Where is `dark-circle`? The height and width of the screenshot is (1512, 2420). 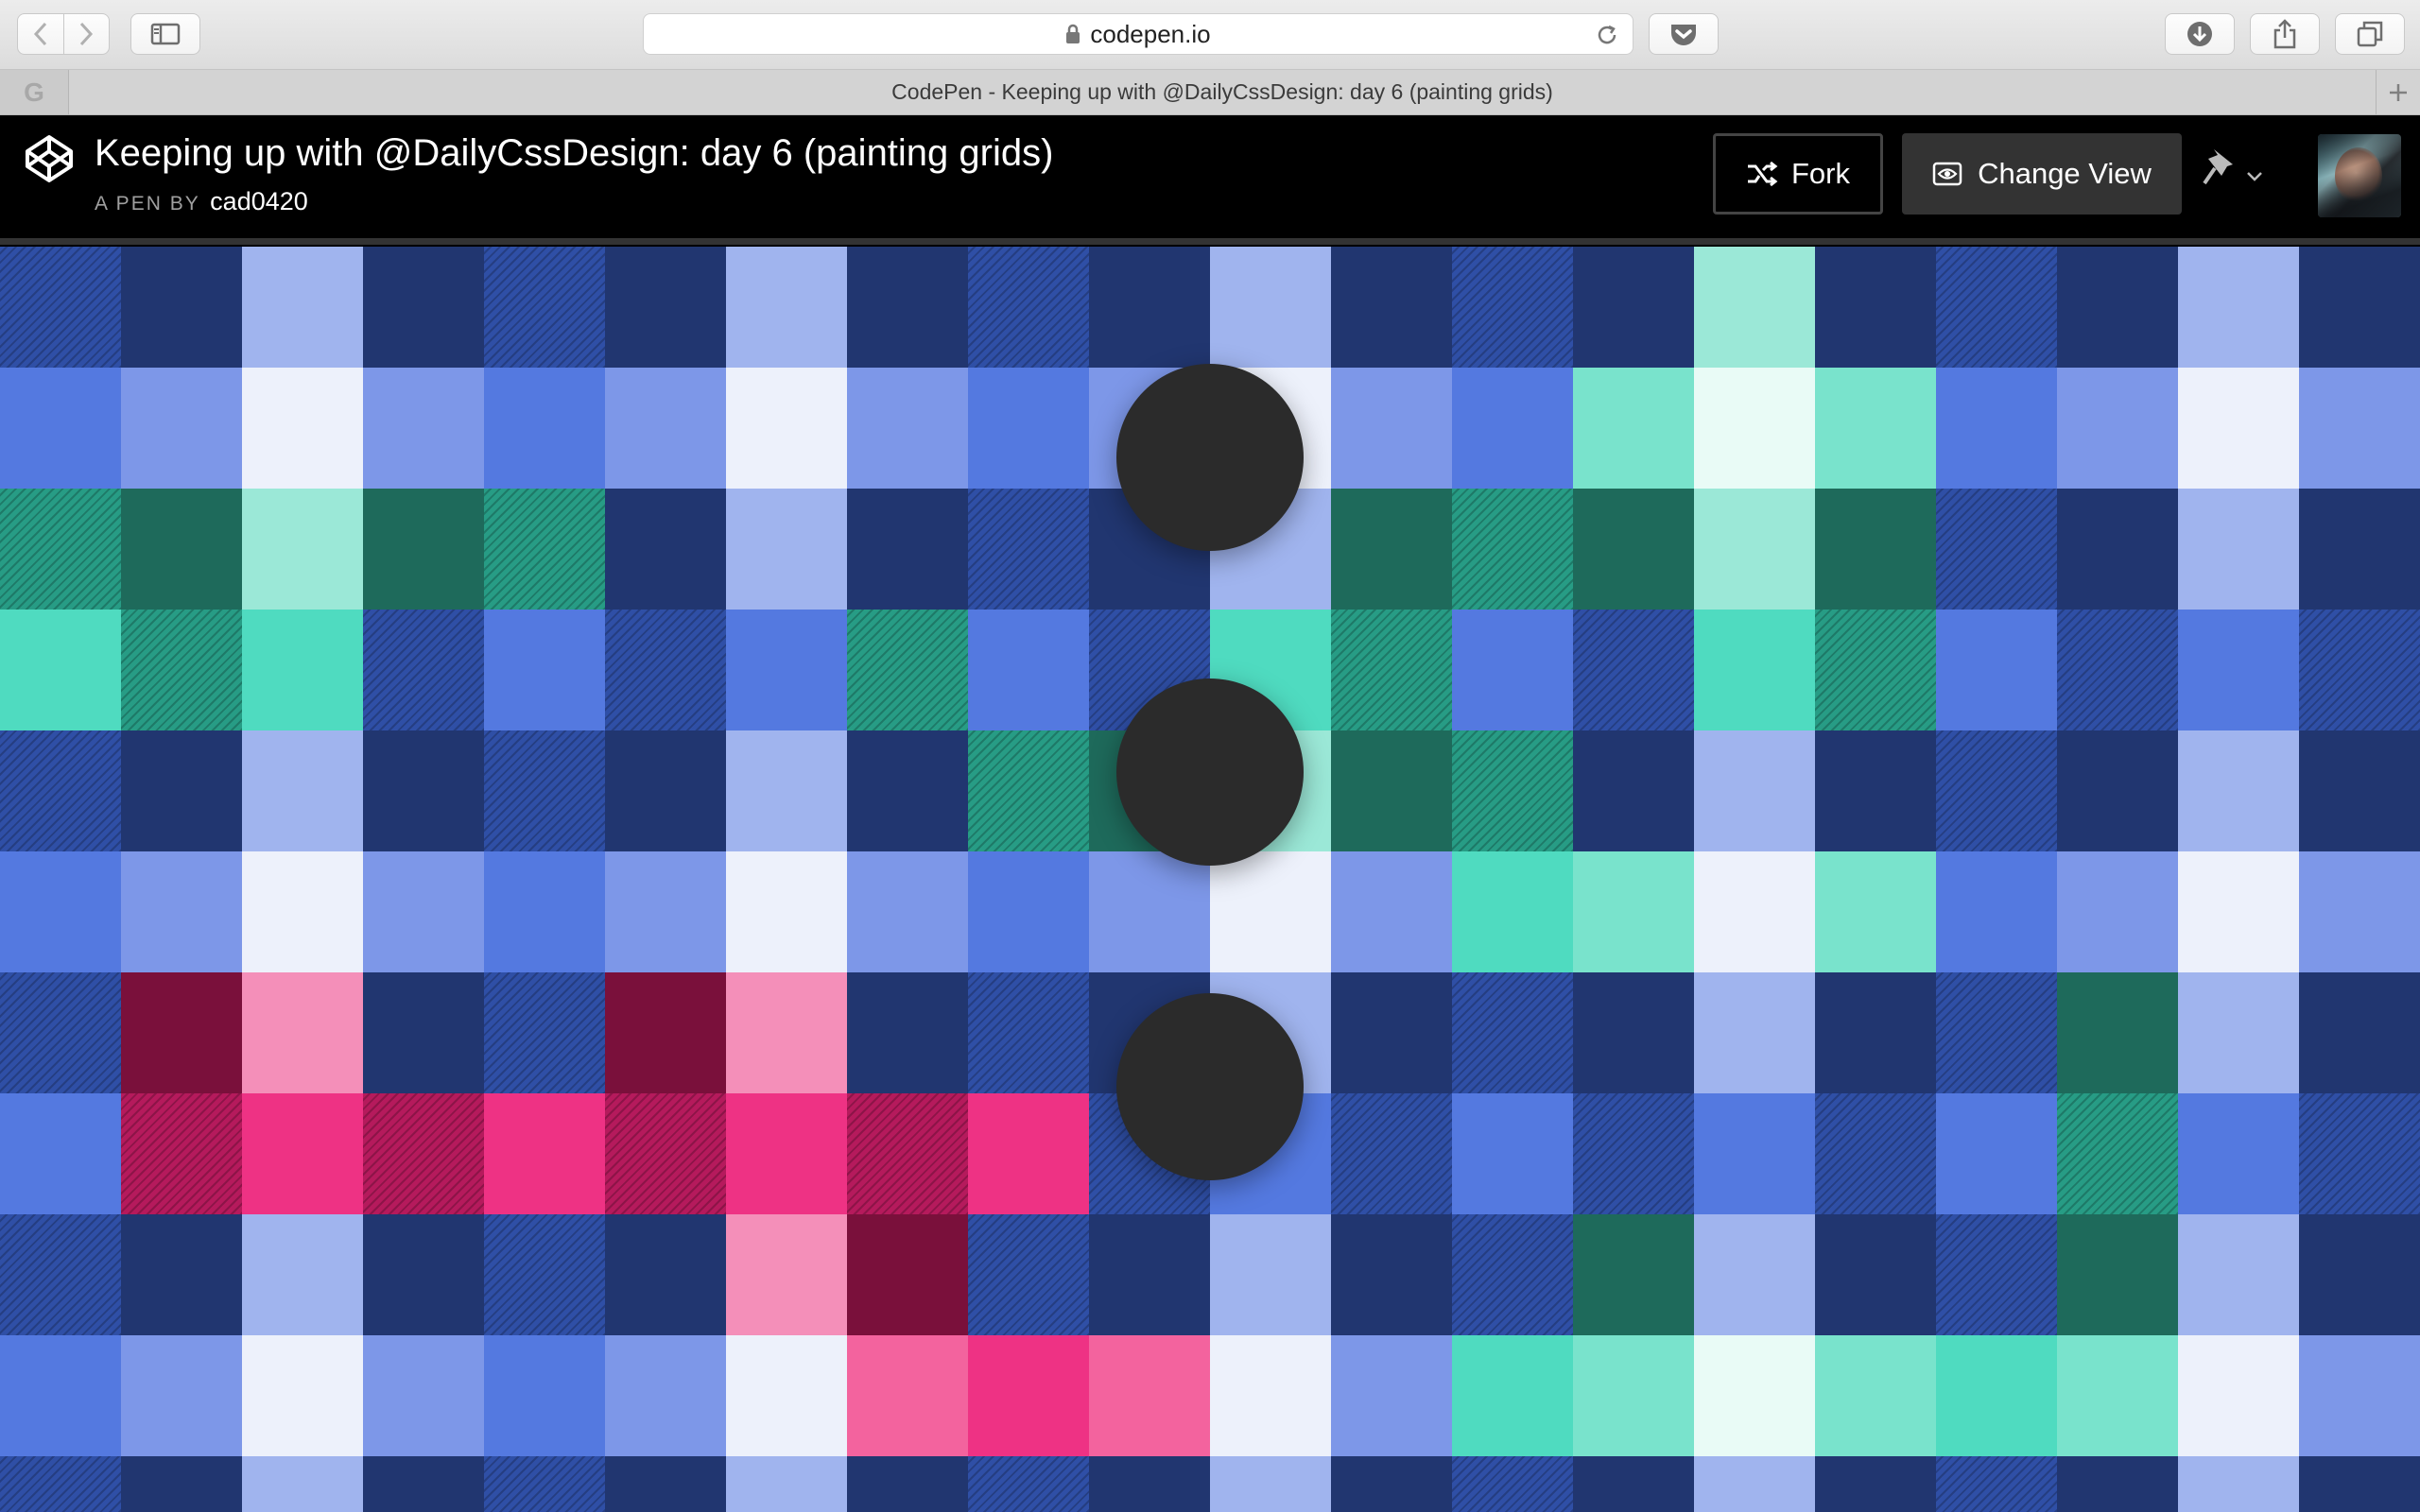
dark-circle is located at coordinates (1210, 1086).